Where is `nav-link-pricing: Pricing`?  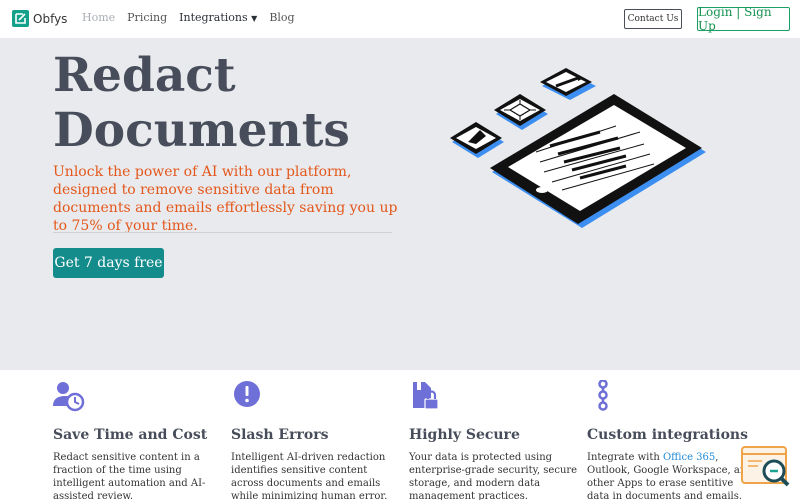 nav-link-pricing: Pricing is located at coordinates (147, 17).